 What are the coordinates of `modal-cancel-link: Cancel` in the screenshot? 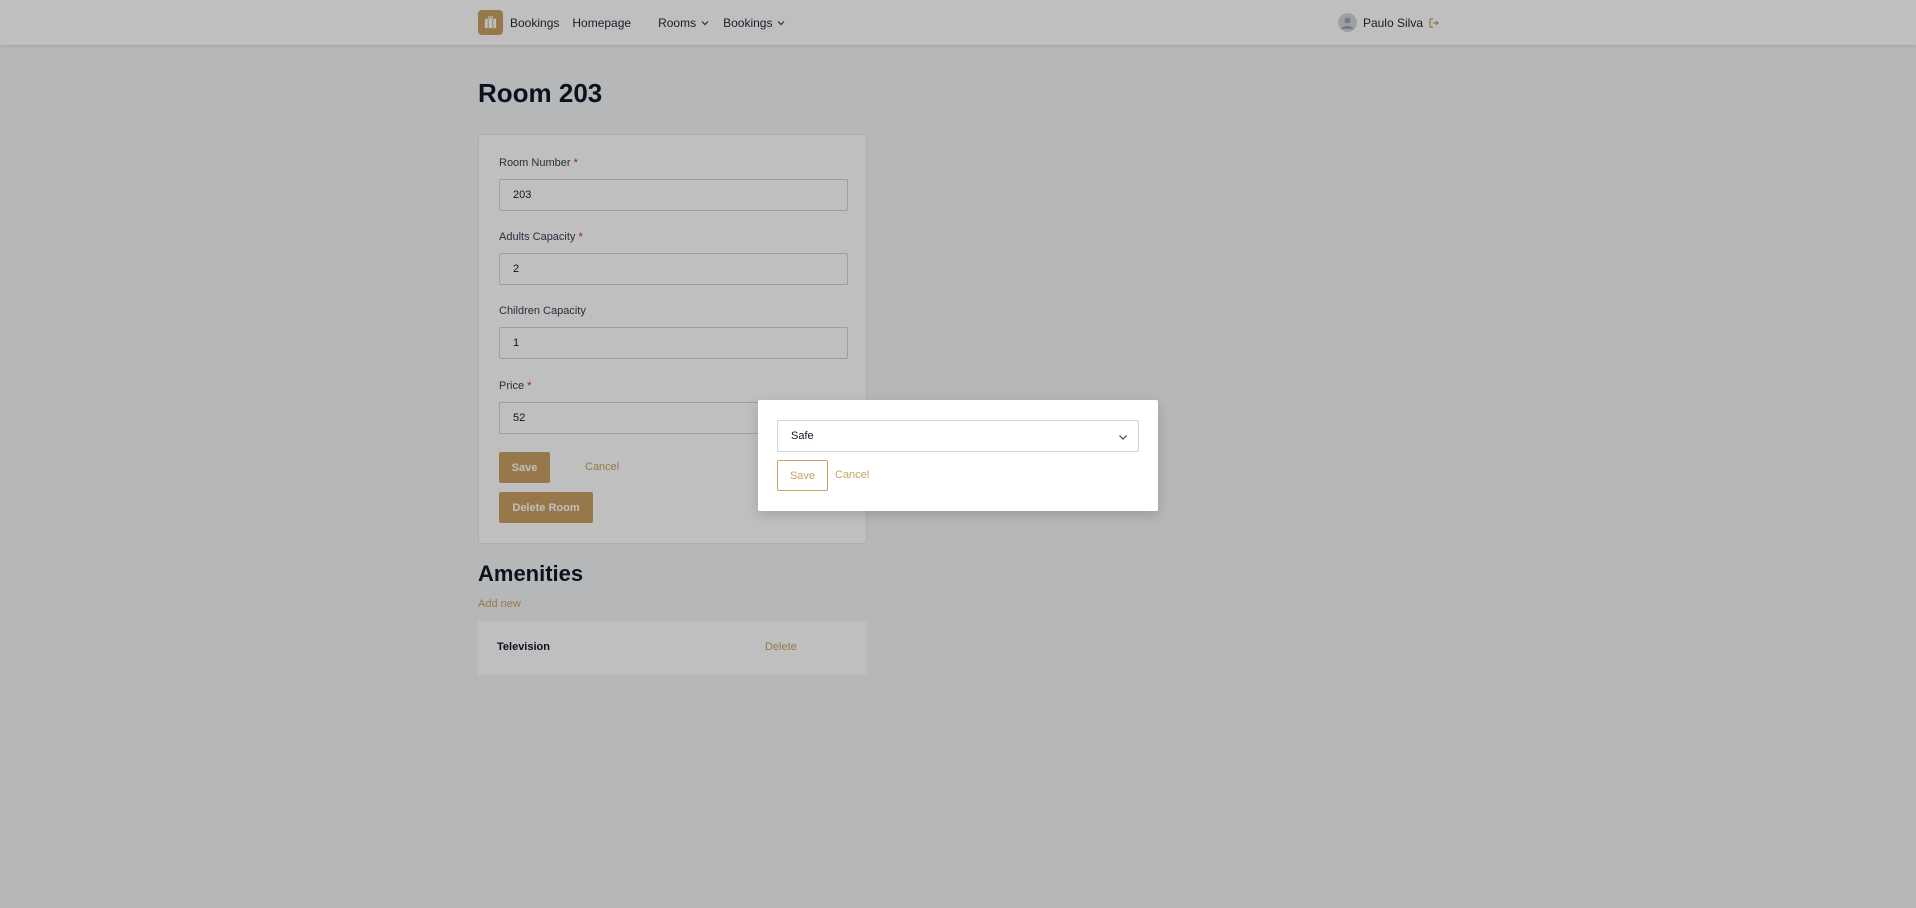 It's located at (852, 475).